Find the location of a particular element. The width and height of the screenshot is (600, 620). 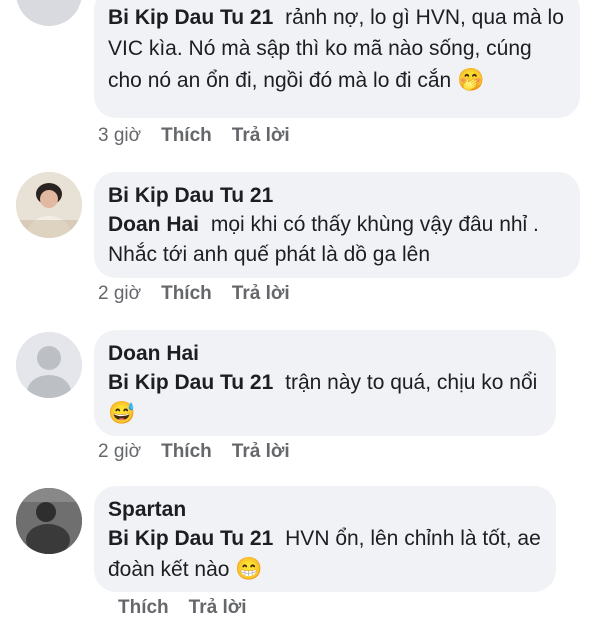

emoji: 🤭 is located at coordinates (471, 79).